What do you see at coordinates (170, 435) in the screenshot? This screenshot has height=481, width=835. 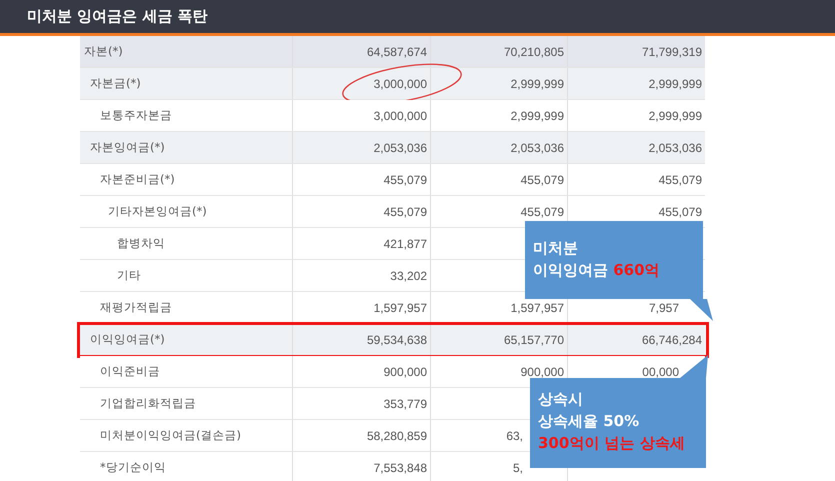 I see `table-cell-text: 미처분이익잉여금(결손금)` at bounding box center [170, 435].